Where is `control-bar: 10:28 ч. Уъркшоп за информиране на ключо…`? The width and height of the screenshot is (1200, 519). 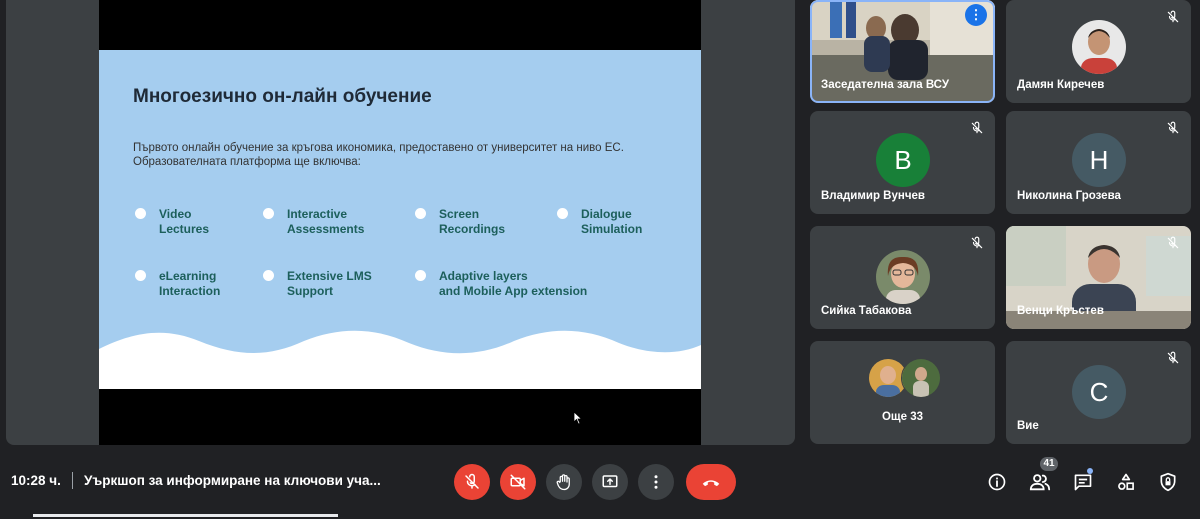 control-bar: 10:28 ч. Уъркшоп за информиране на ключо… is located at coordinates (600, 487).